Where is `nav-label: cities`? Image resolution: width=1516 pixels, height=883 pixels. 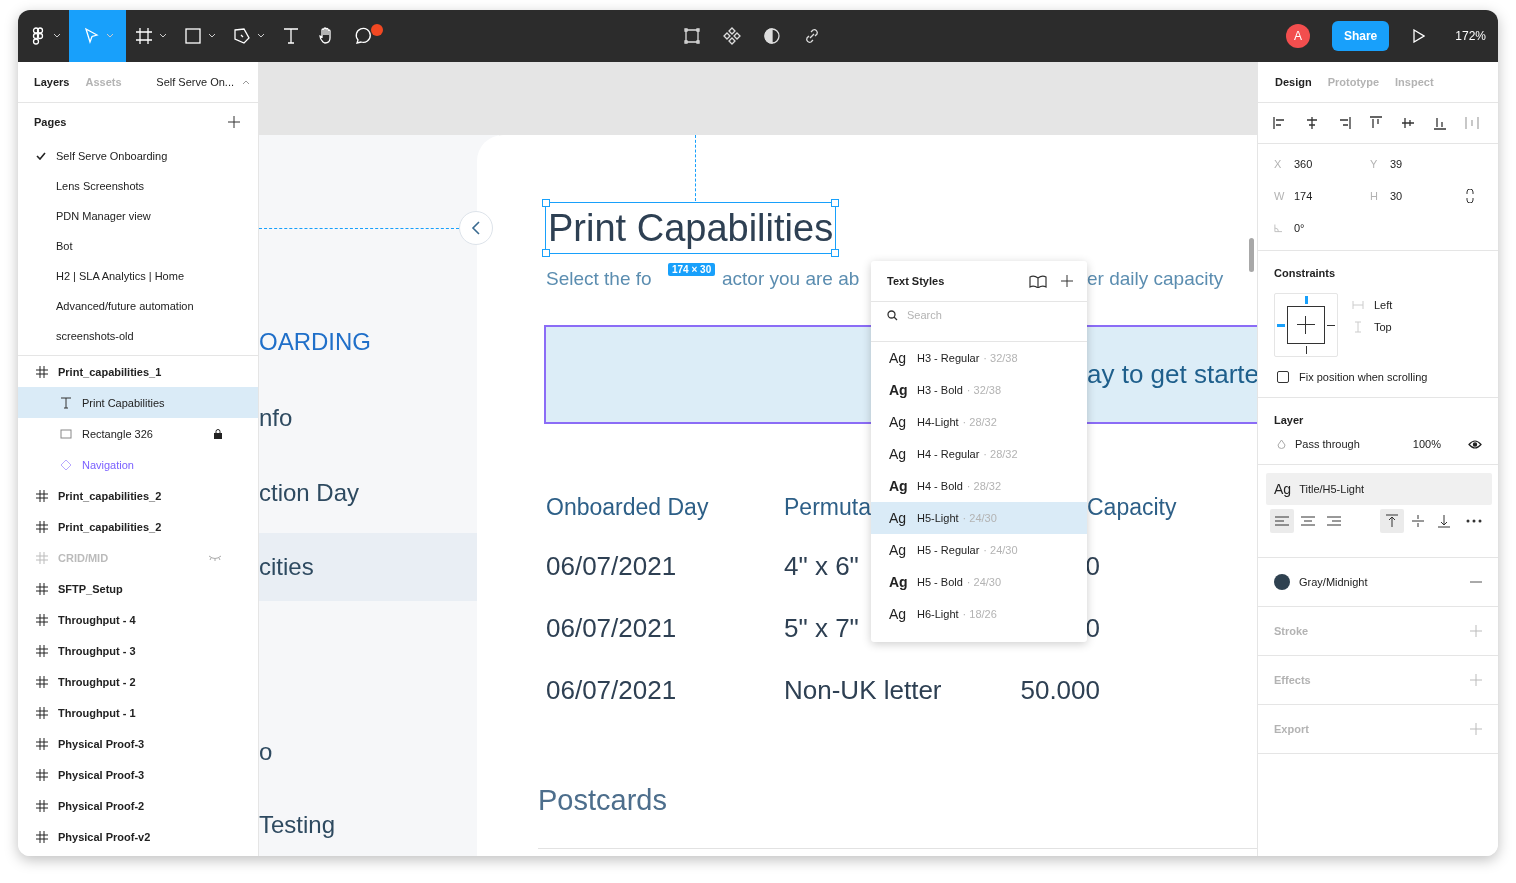
nav-label: cities is located at coordinates (286, 567).